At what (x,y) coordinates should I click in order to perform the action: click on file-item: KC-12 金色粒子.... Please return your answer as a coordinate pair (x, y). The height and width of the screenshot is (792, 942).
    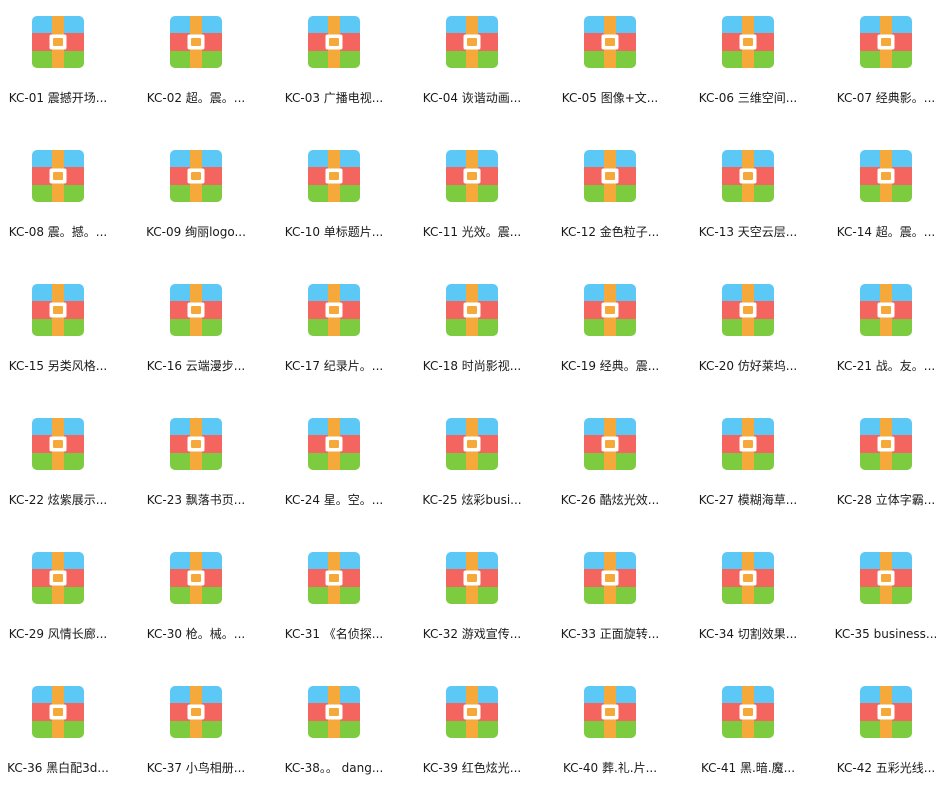
    Looking at the image, I should click on (610, 194).